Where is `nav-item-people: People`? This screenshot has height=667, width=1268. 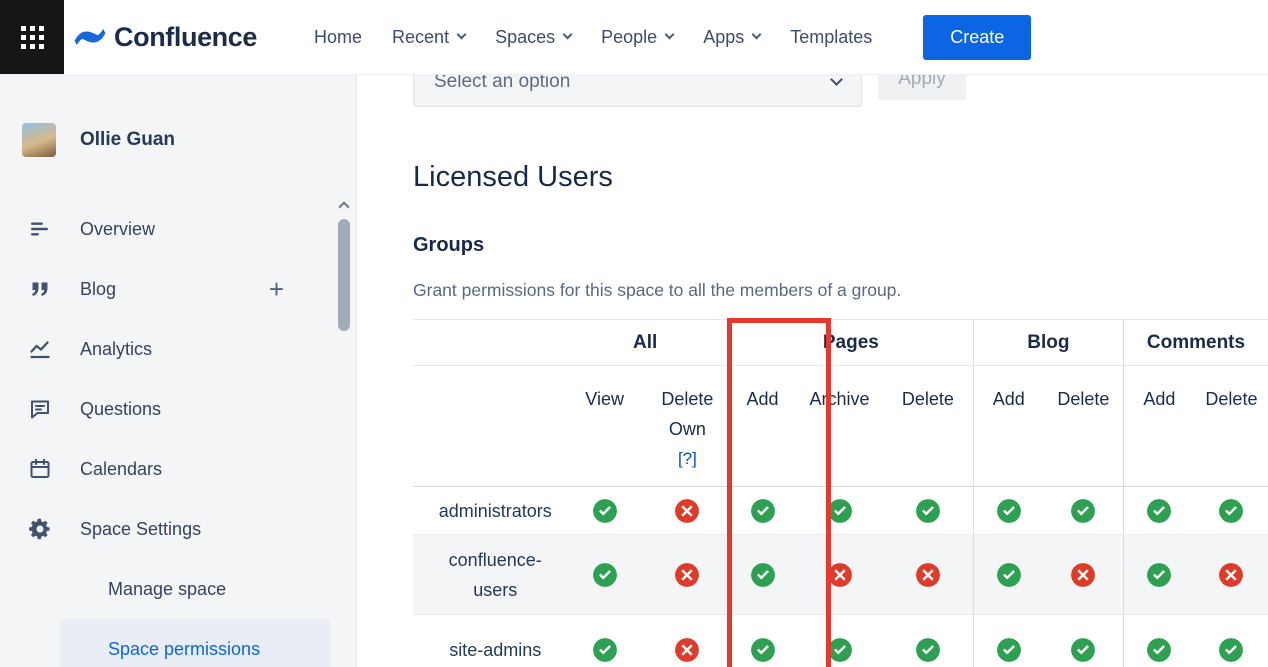 nav-item-people: People is located at coordinates (637, 37).